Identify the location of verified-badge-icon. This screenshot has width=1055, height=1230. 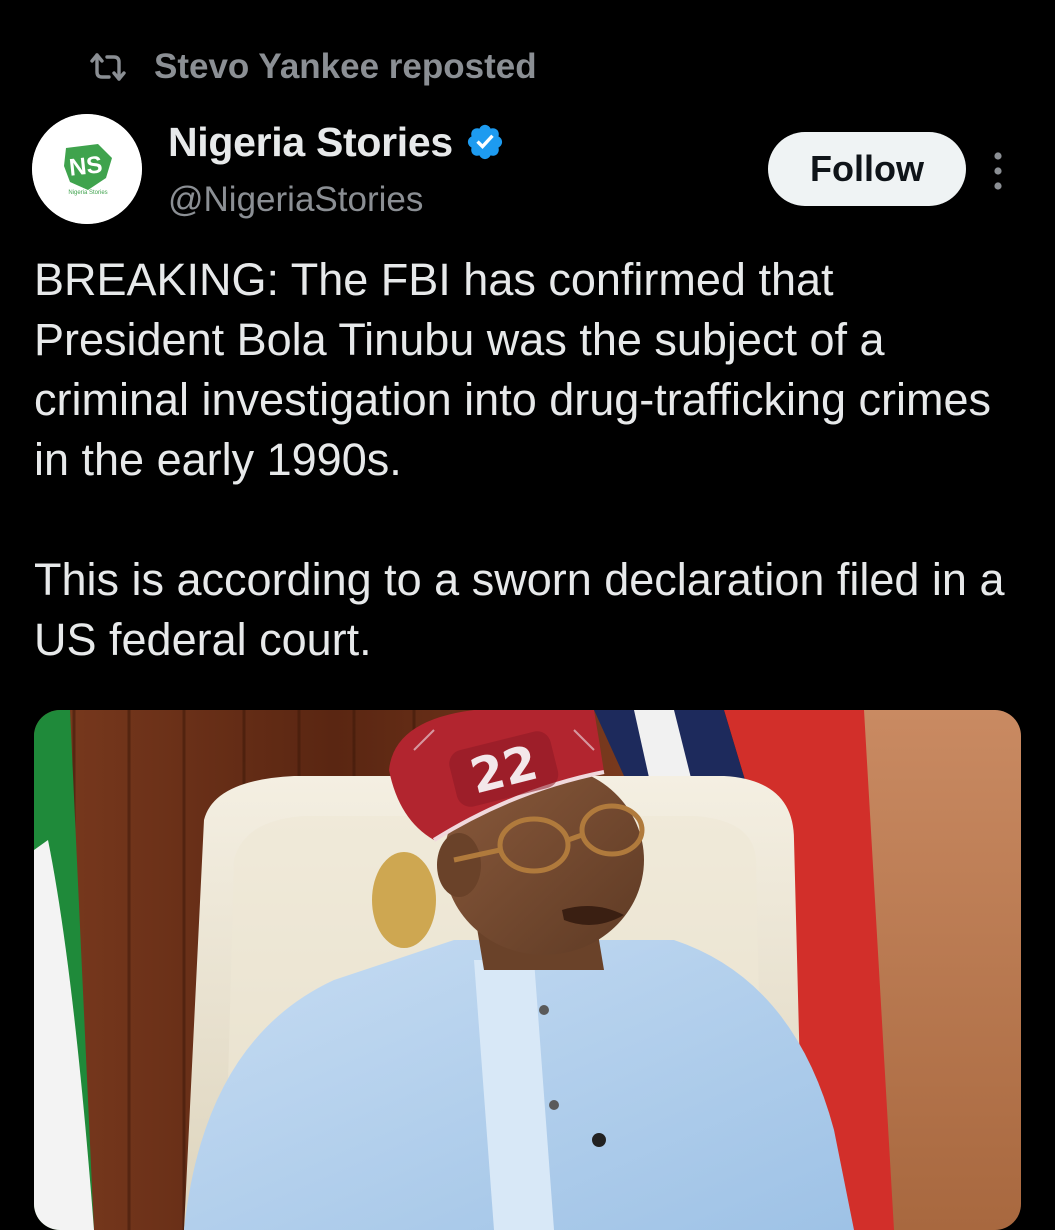
(485, 142).